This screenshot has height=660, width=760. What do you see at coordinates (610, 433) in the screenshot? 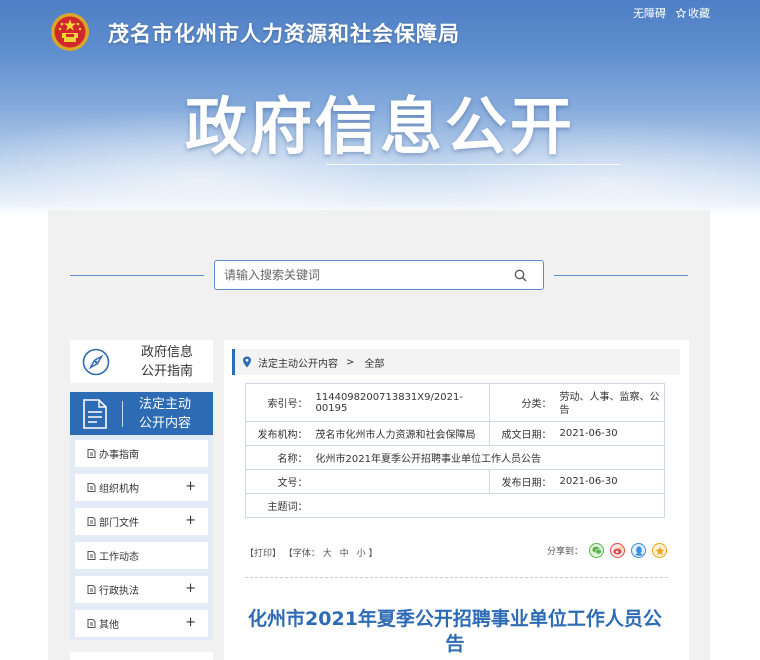
I see `meta-created-value: 2021-06-30` at bounding box center [610, 433].